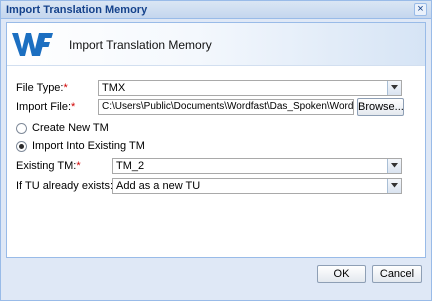  I want to click on create-new-tm-radio, so click(21, 128).